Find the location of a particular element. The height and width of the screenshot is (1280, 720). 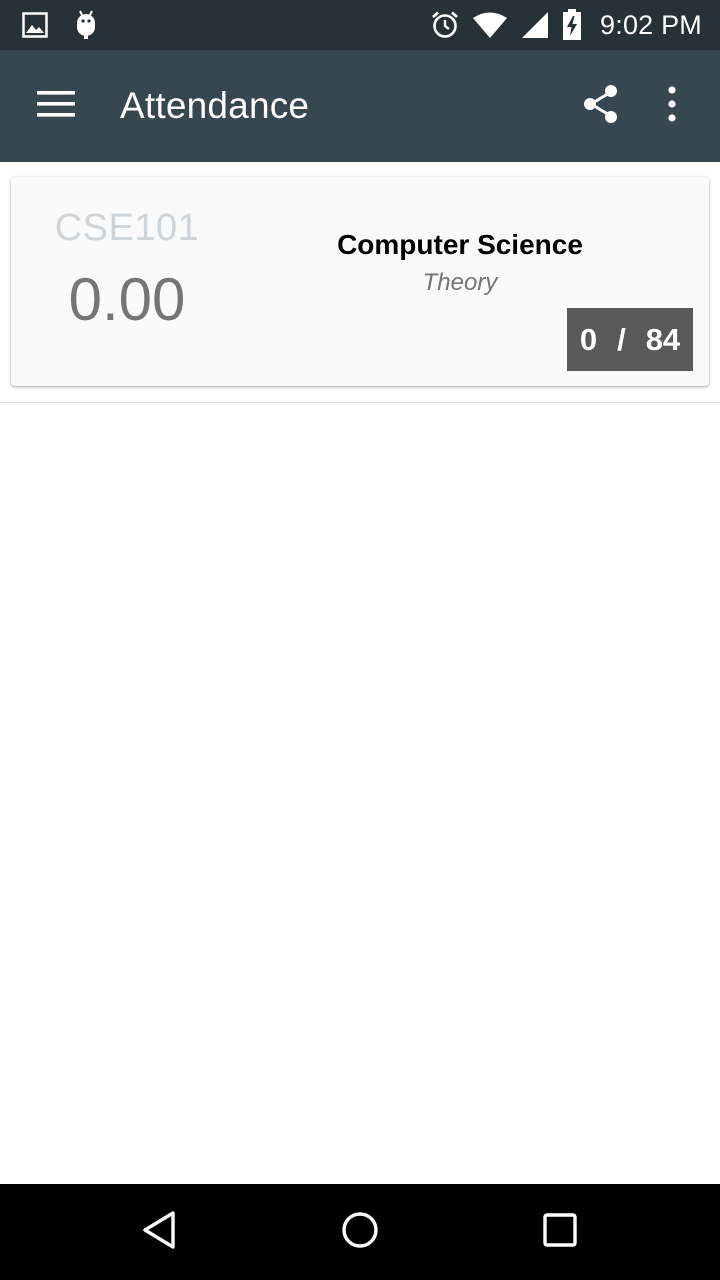

attendance-percentage: 0.00 is located at coordinates (127, 299).